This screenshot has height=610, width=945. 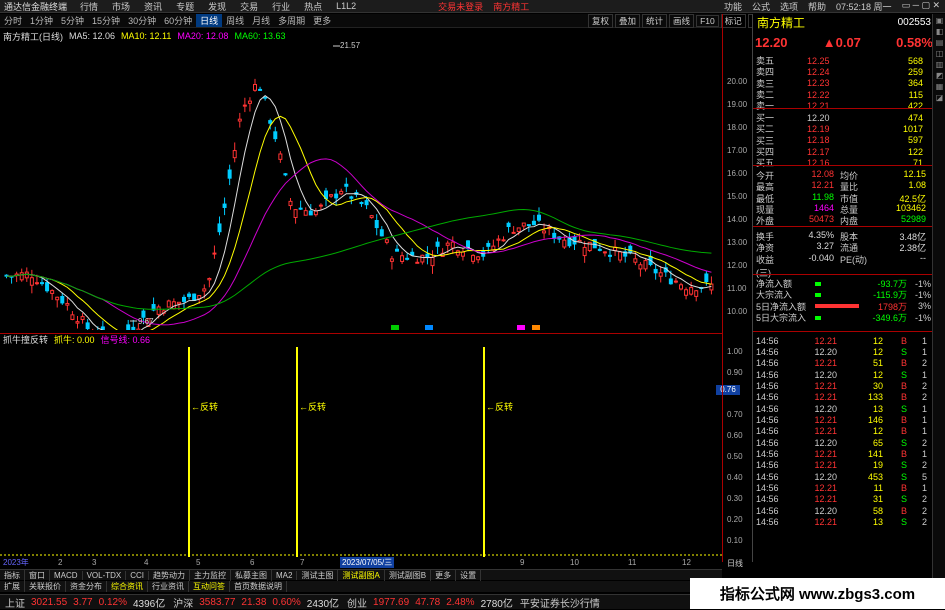 What do you see at coordinates (106, 20) in the screenshot?
I see `period-15min: 15分钟` at bounding box center [106, 20].